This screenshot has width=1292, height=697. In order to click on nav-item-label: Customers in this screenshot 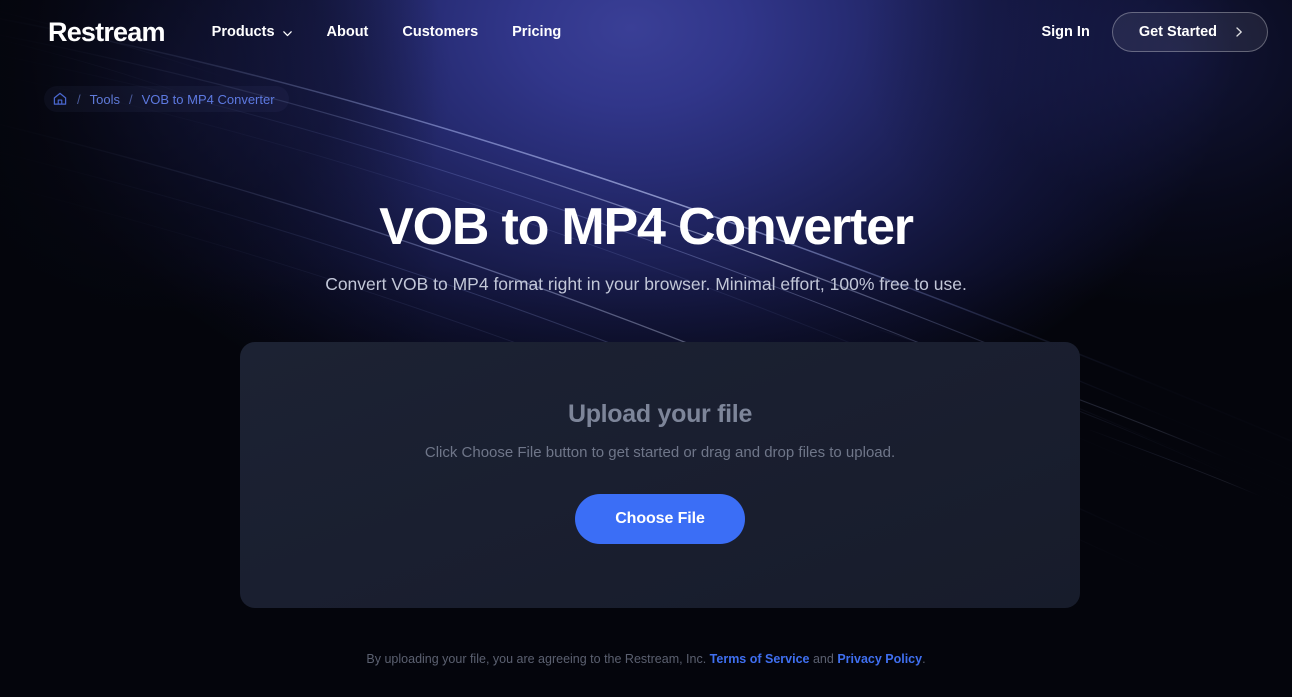, I will do `click(440, 32)`.